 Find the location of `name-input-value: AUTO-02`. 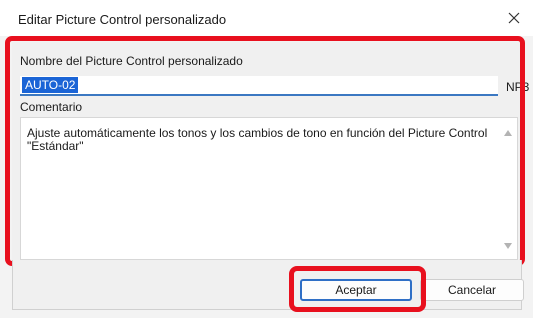

name-input-value: AUTO-02 is located at coordinates (50, 85).